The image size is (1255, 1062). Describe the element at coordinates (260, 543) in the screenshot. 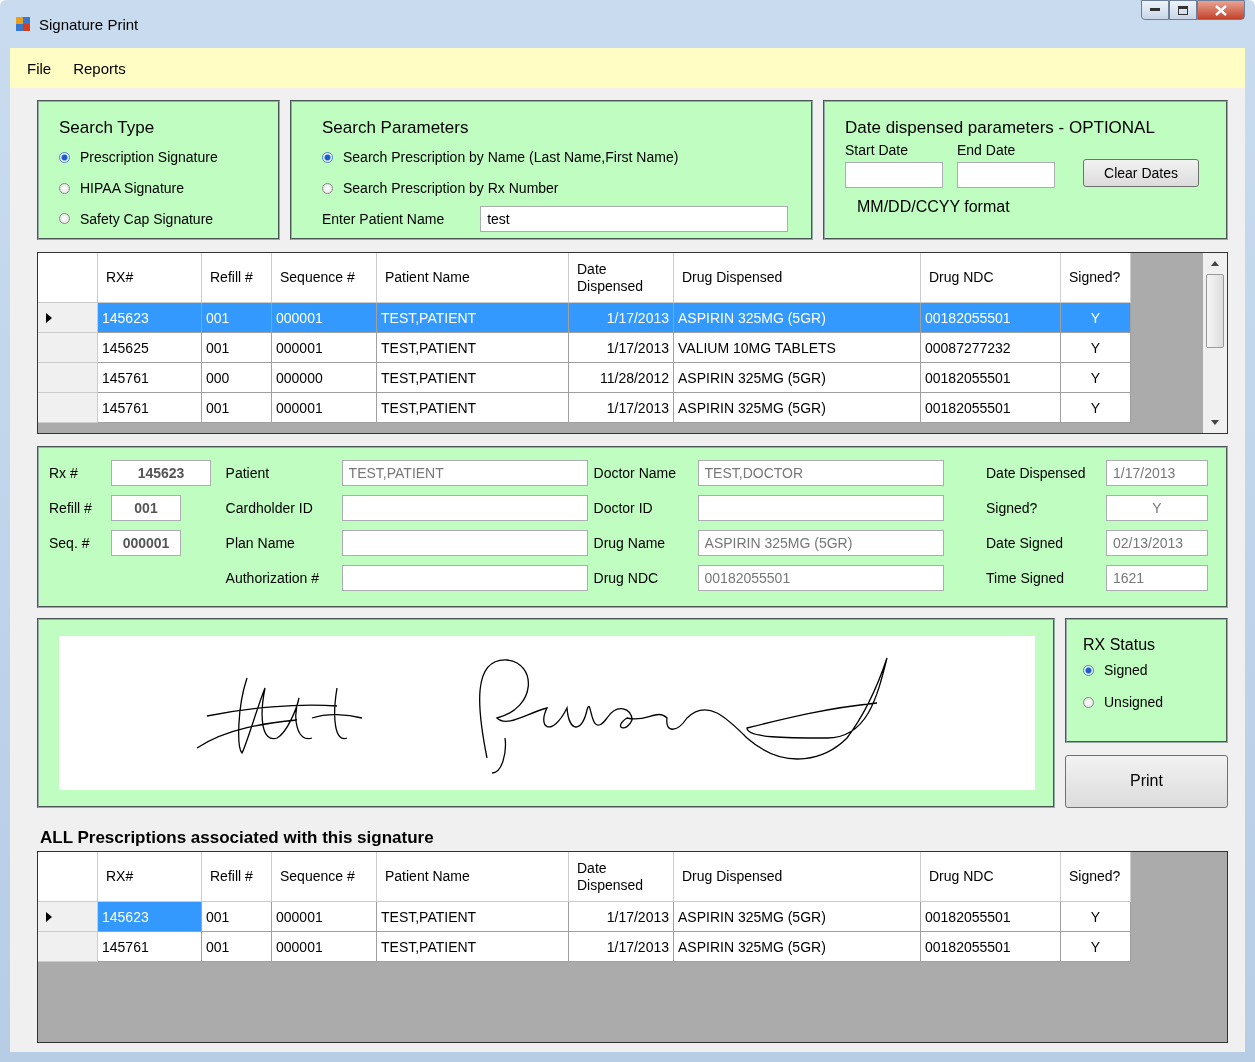

I see `field-label: Plan Name` at that location.